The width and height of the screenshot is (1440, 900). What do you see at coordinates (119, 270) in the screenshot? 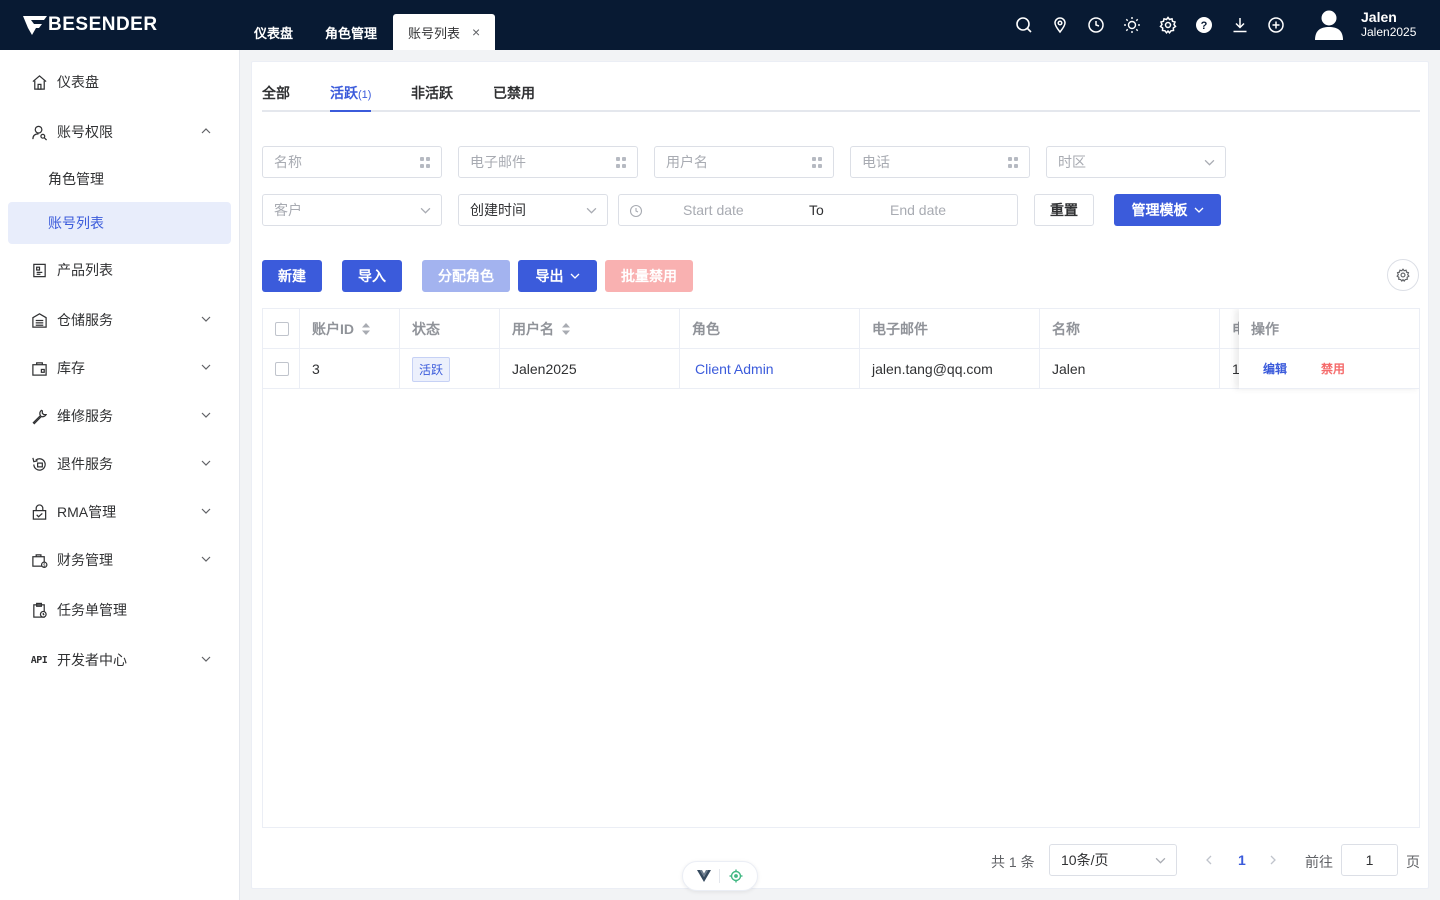
I see `sidebar-item-products: 产品列表` at bounding box center [119, 270].